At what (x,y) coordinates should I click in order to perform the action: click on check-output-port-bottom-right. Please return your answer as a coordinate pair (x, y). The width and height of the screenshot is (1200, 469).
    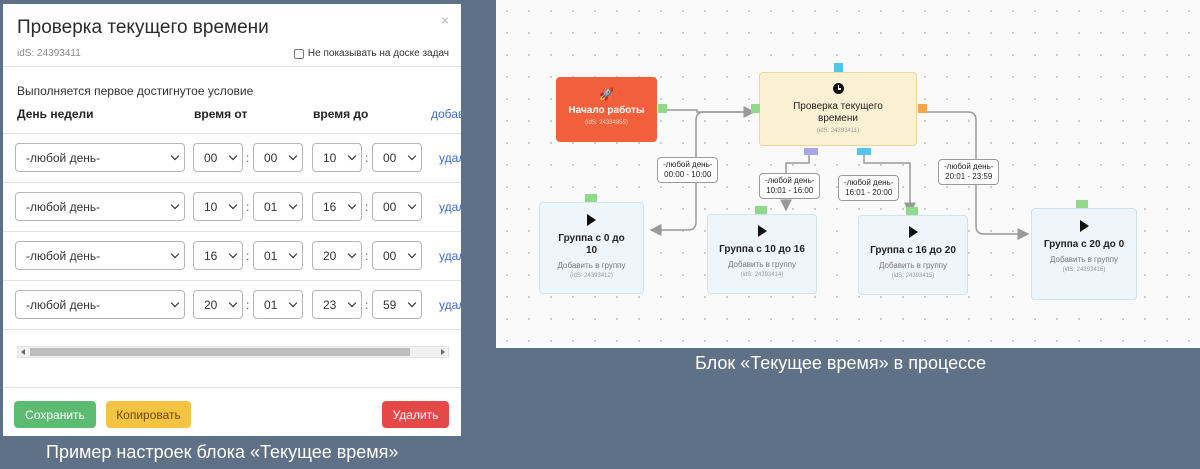
    Looking at the image, I should click on (864, 151).